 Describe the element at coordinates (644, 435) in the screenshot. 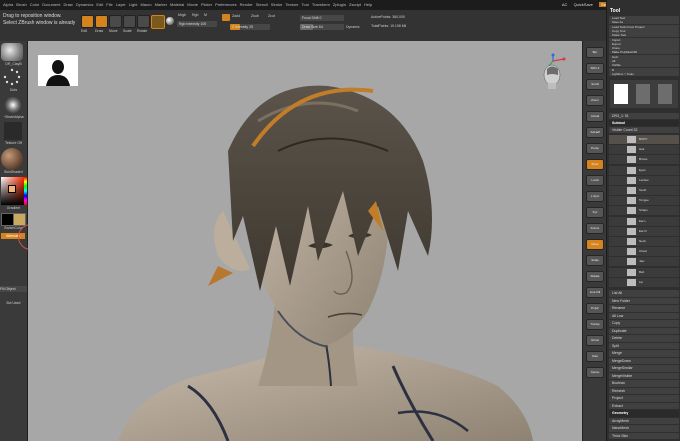

I see `tool-action-thick-skin: Thick Skin` at that location.